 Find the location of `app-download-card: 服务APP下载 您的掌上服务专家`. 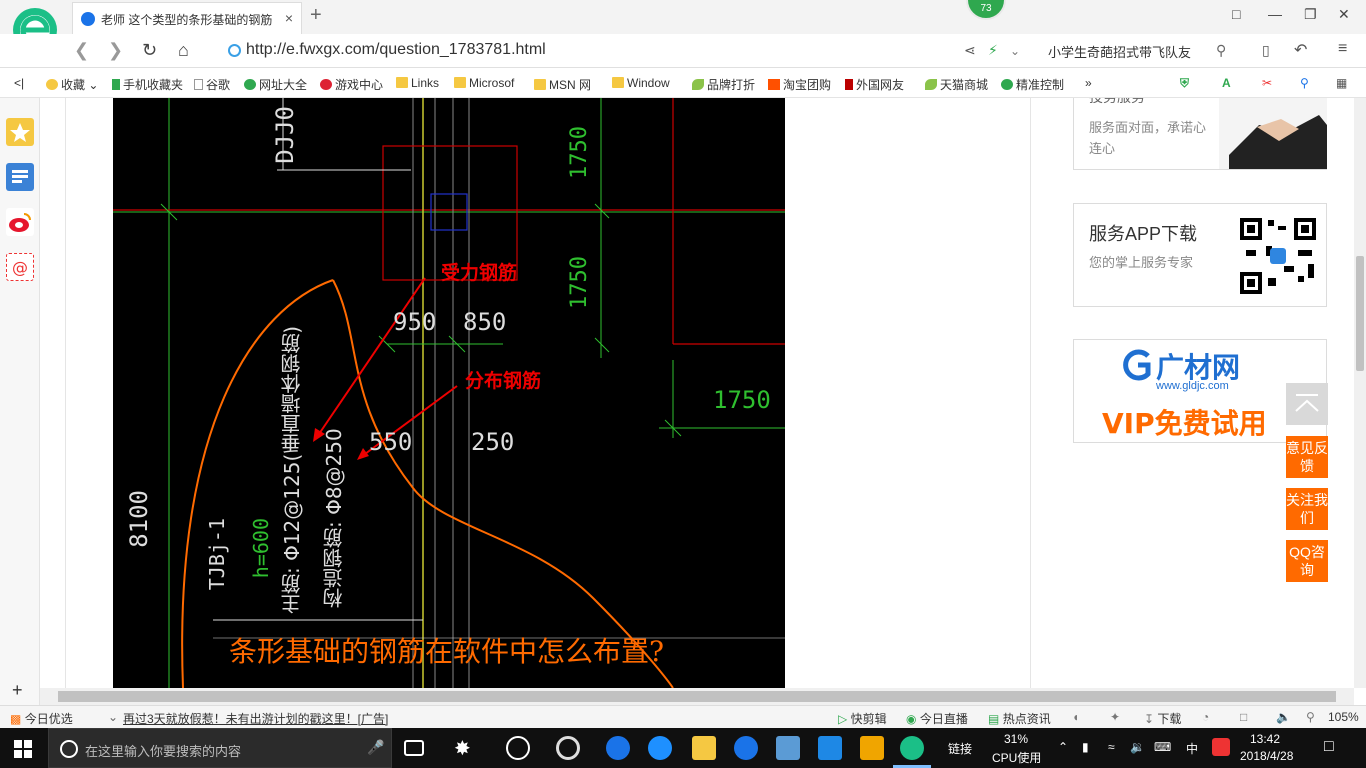

app-download-card: 服务APP下载 您的掌上服务专家 is located at coordinates (1200, 255).